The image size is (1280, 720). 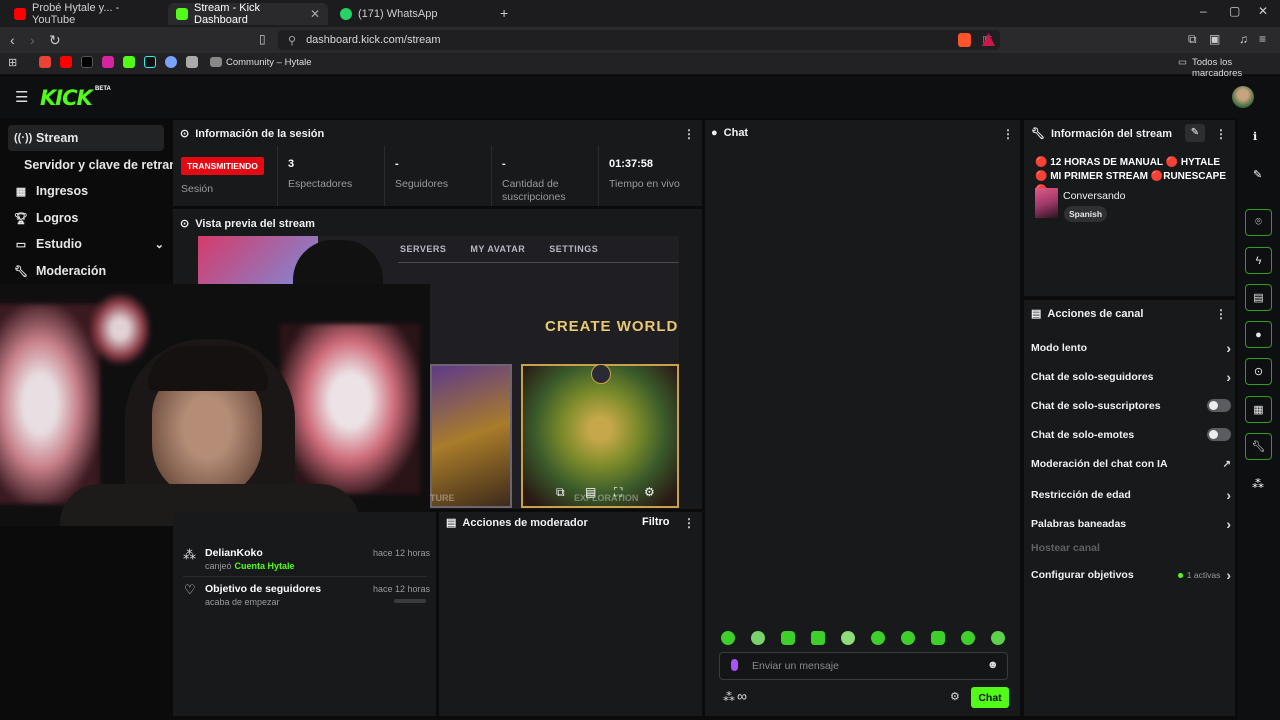 What do you see at coordinates (504, 13) in the screenshot?
I see `new-tab-button: +` at bounding box center [504, 13].